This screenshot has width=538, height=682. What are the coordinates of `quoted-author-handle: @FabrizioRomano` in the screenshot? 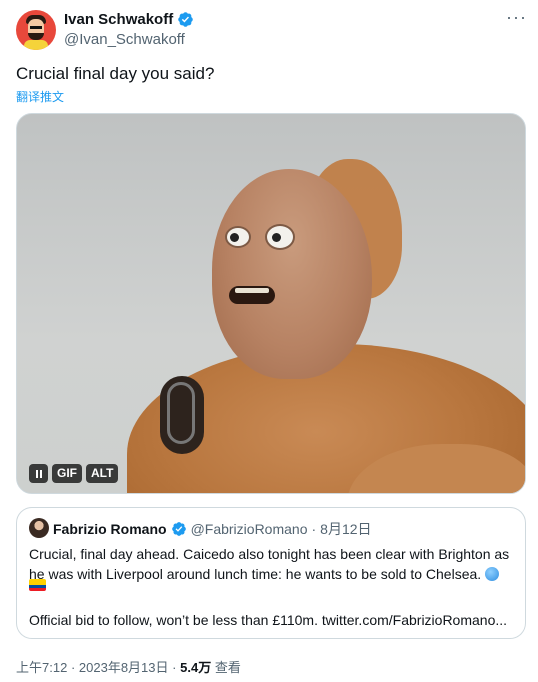 It's located at (249, 529).